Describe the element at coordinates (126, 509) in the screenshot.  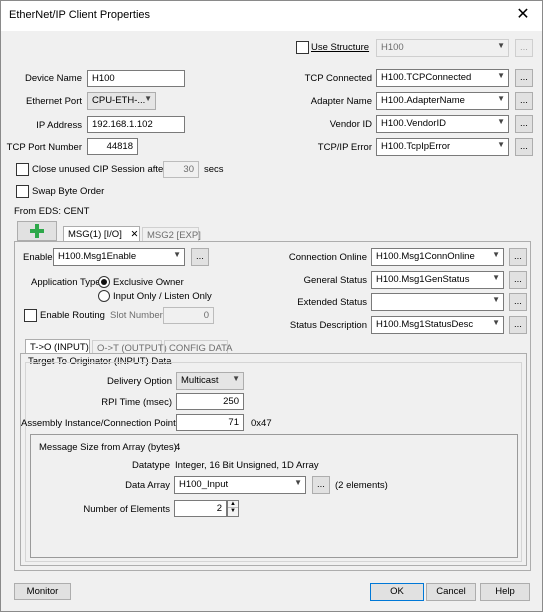
I see `number-of-elements-label: Number of Elements` at that location.